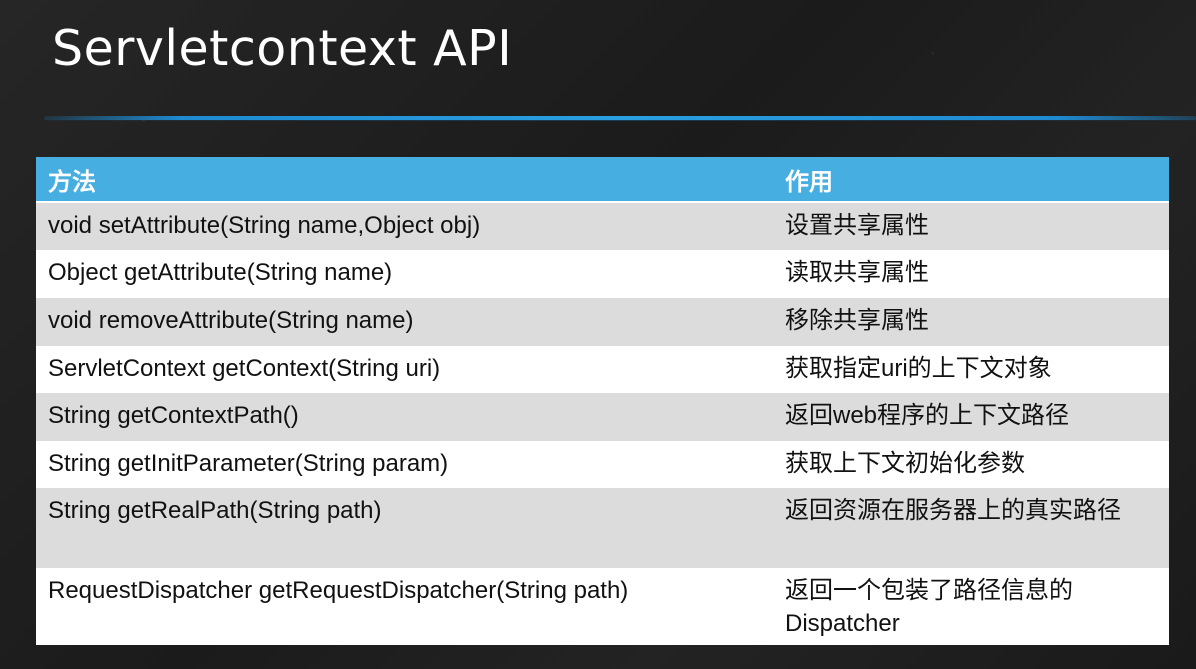 The image size is (1196, 669). I want to click on effect-cell: 获取上下文初始化参数, so click(971, 464).